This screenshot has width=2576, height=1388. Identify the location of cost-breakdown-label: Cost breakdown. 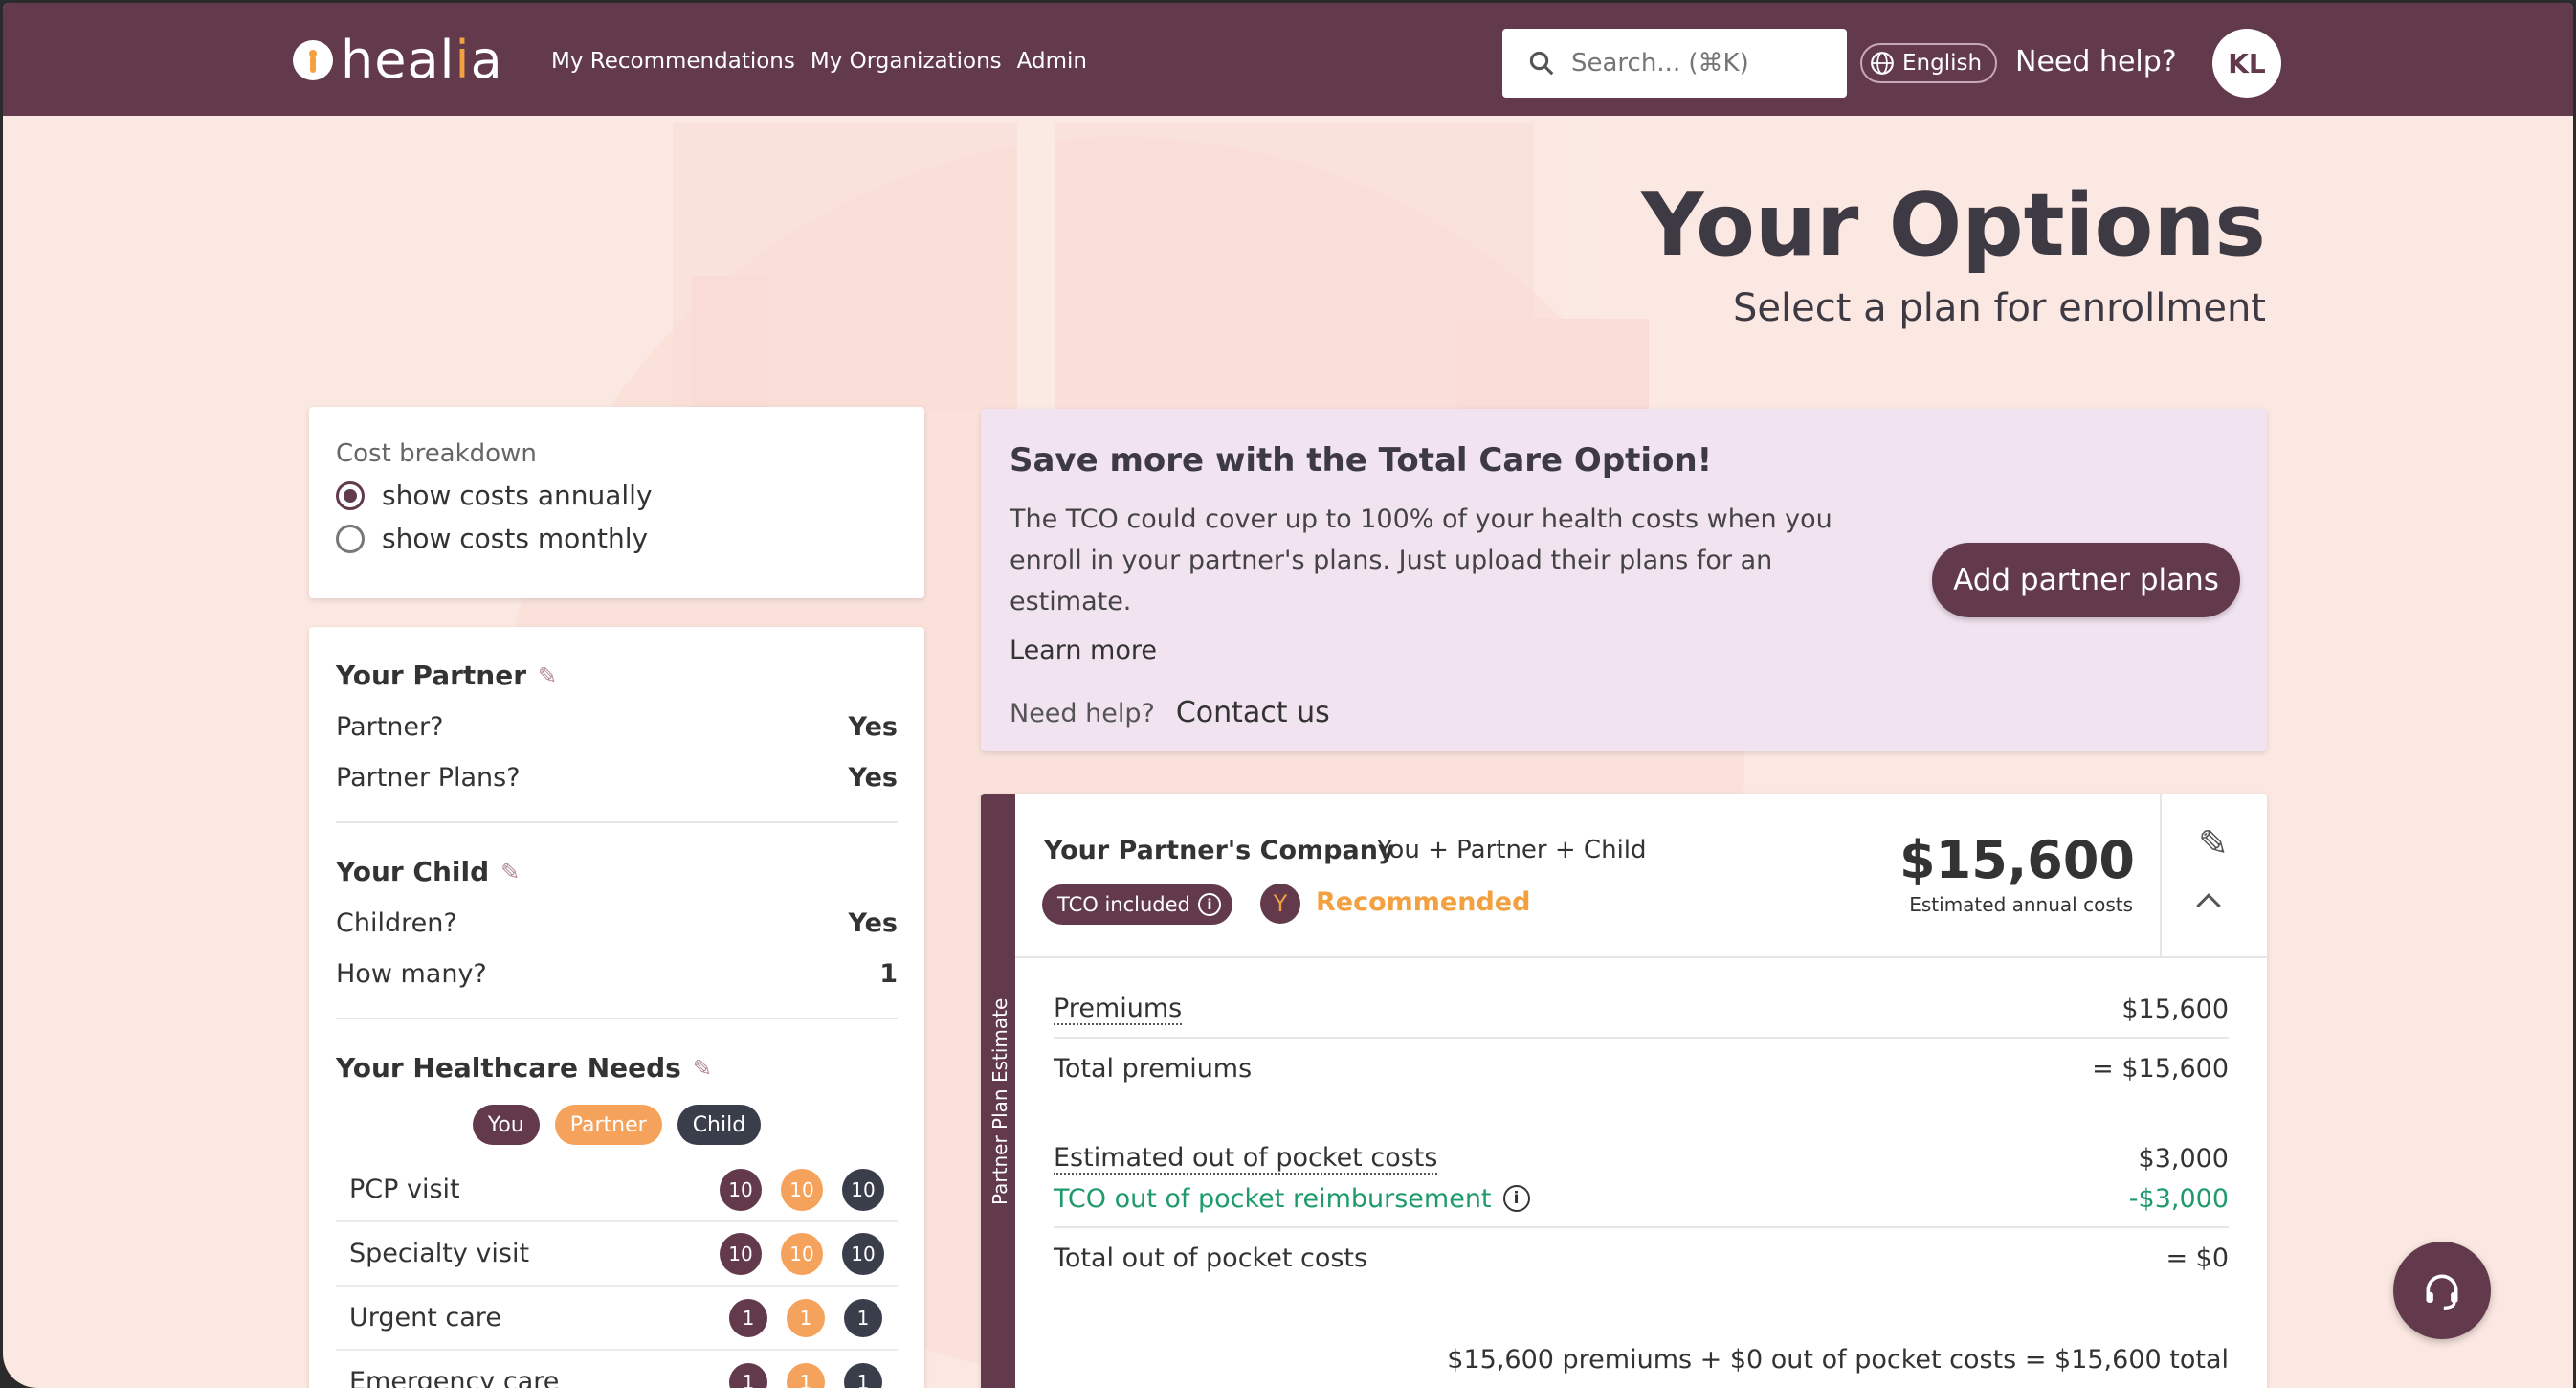
(436, 453).